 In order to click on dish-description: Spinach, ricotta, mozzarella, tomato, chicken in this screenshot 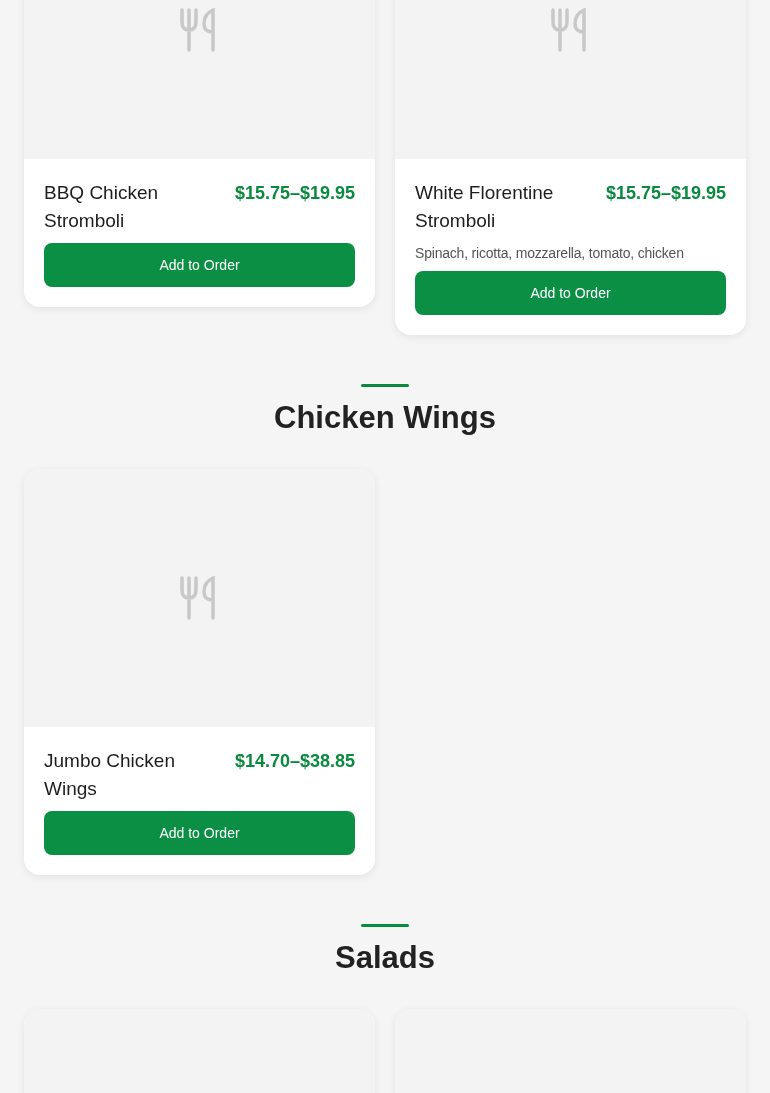, I will do `click(550, 253)`.